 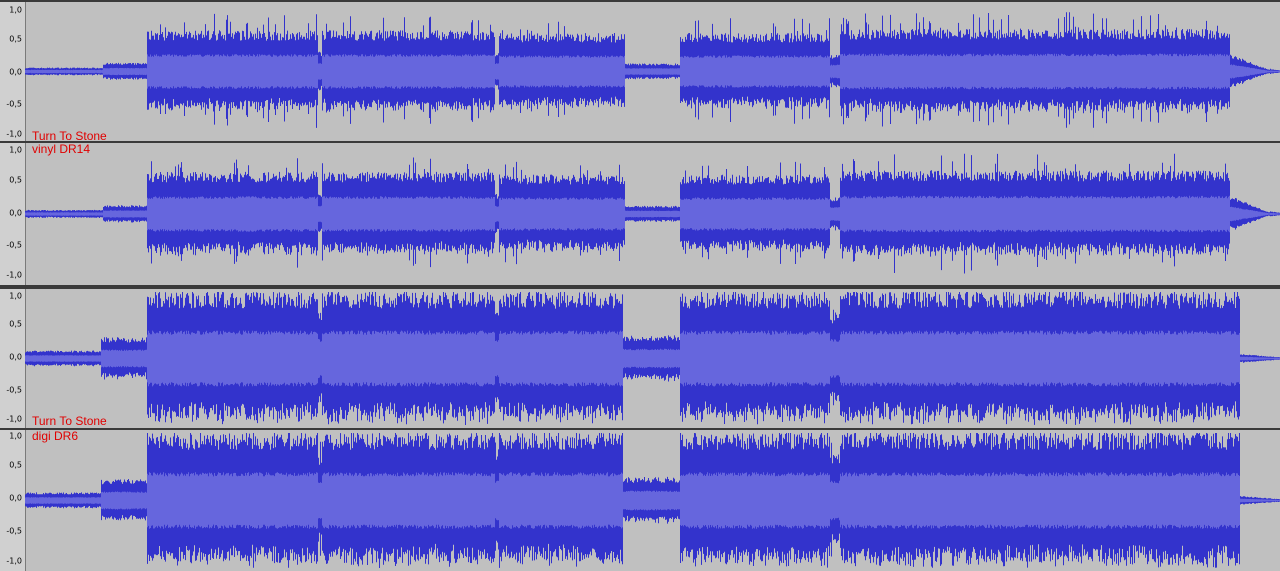 I want to click on track-title-label: Turn To Stone, so click(x=69, y=421).